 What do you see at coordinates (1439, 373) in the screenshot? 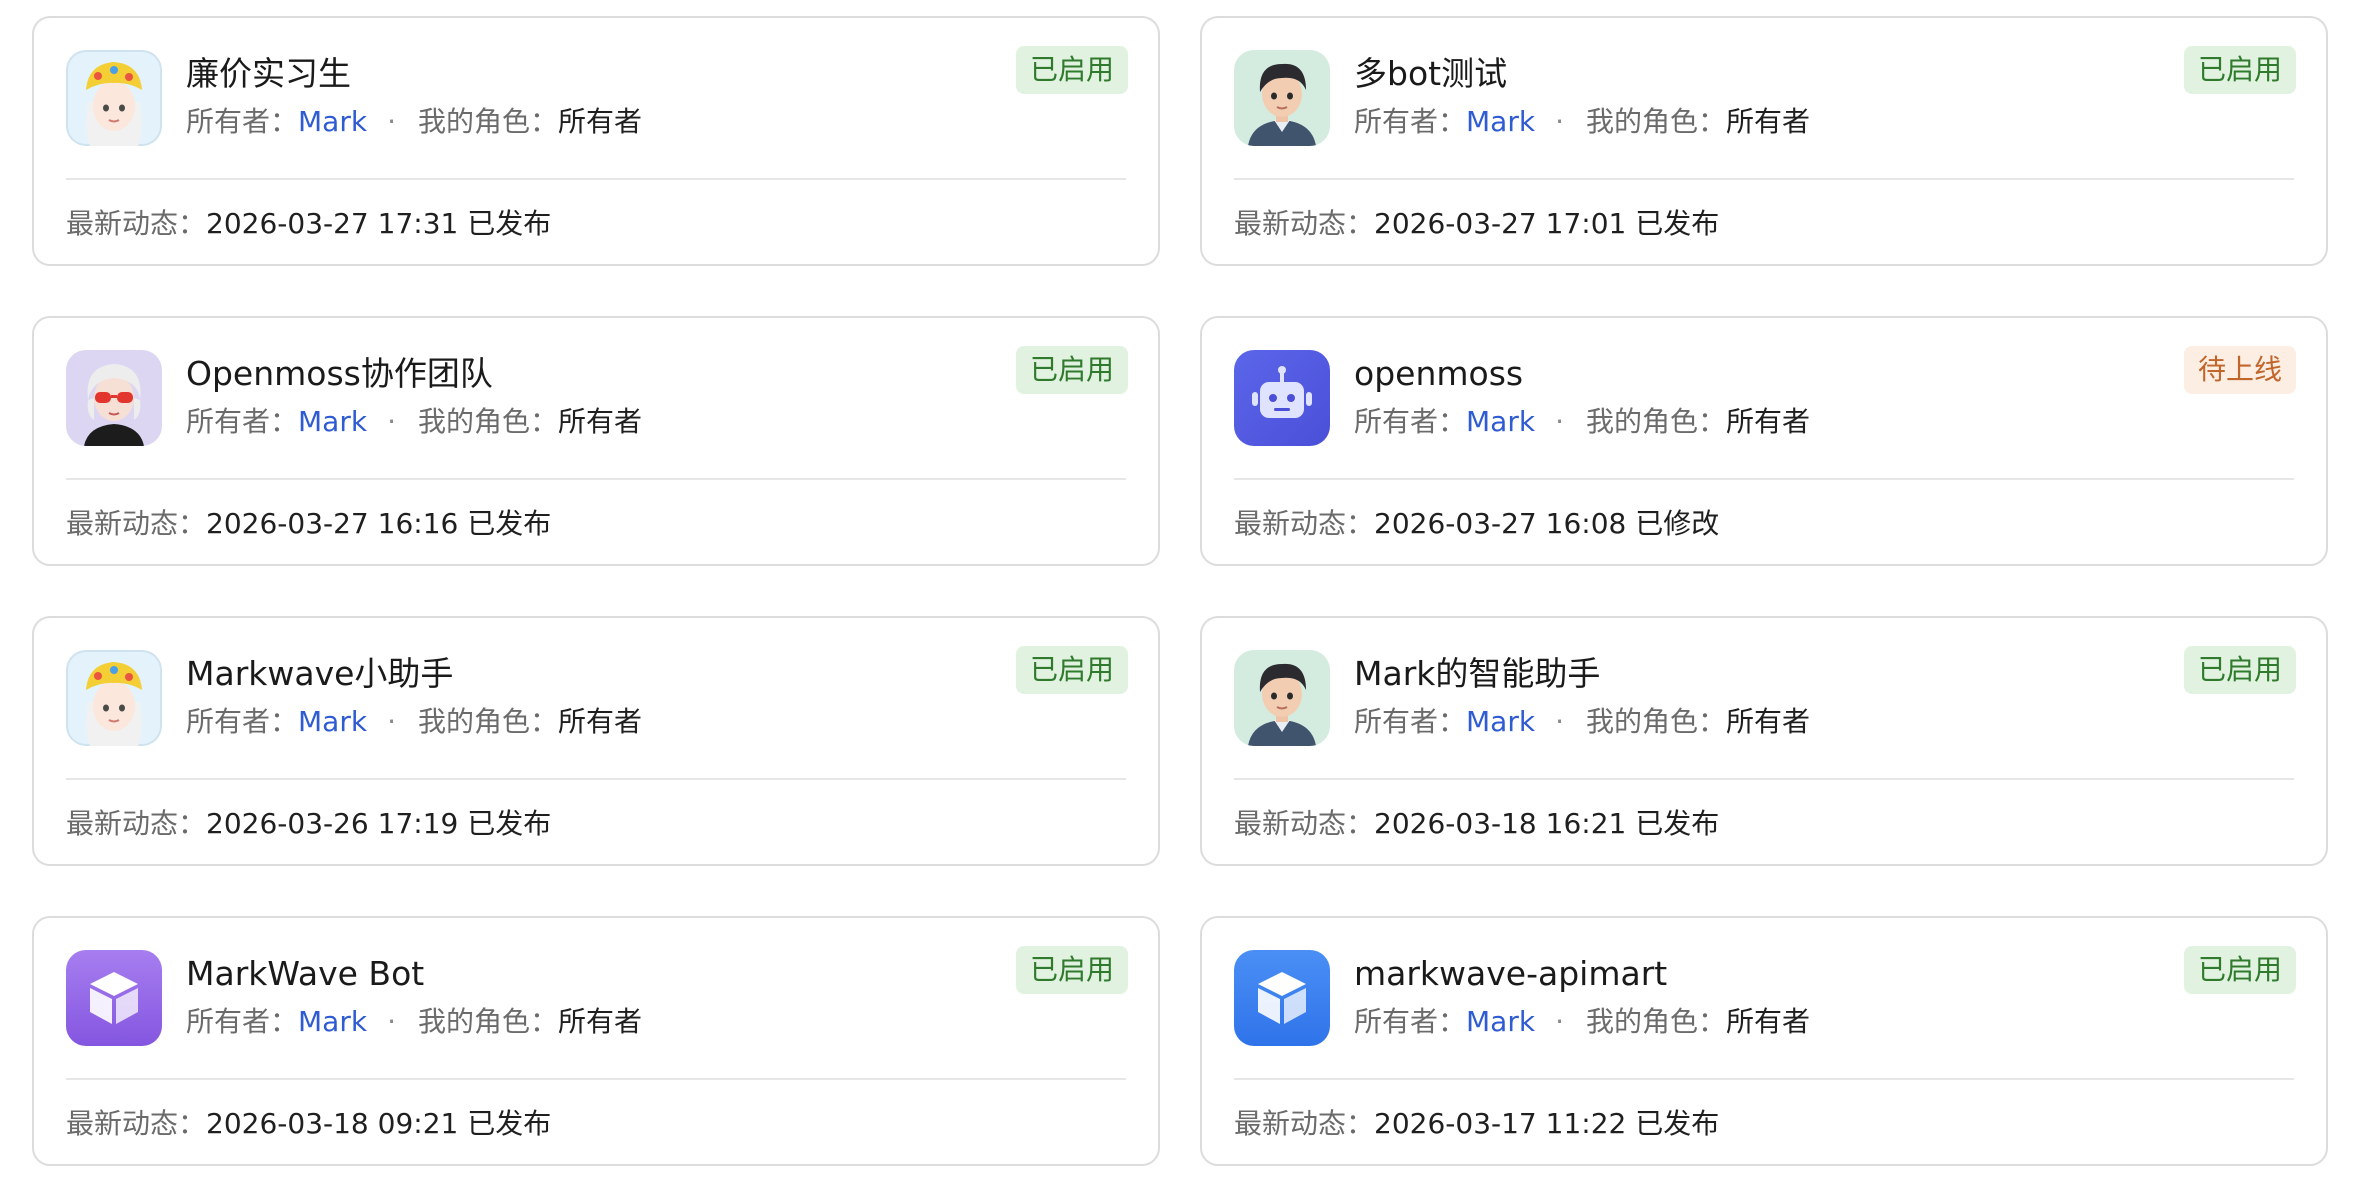
I see `bot-name: openmoss` at bounding box center [1439, 373].